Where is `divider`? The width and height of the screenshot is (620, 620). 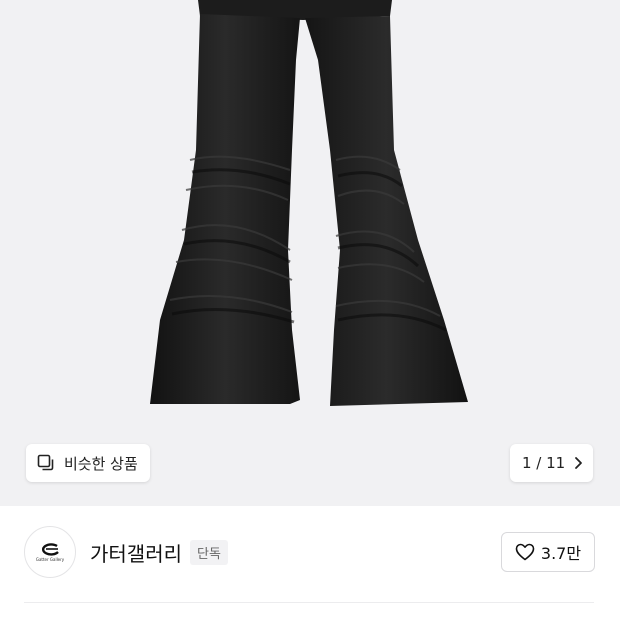
divider is located at coordinates (309, 602).